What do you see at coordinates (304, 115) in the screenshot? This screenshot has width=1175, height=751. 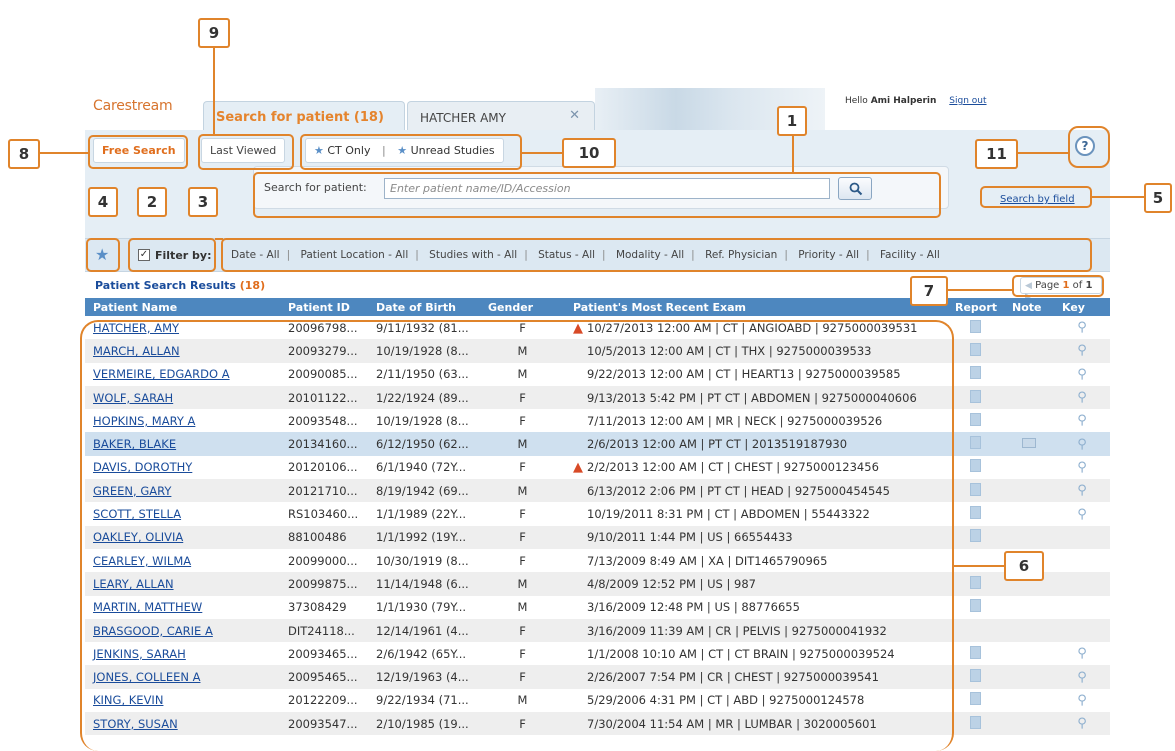 I see `tab-search-for-patient: Search for patient (18)` at bounding box center [304, 115].